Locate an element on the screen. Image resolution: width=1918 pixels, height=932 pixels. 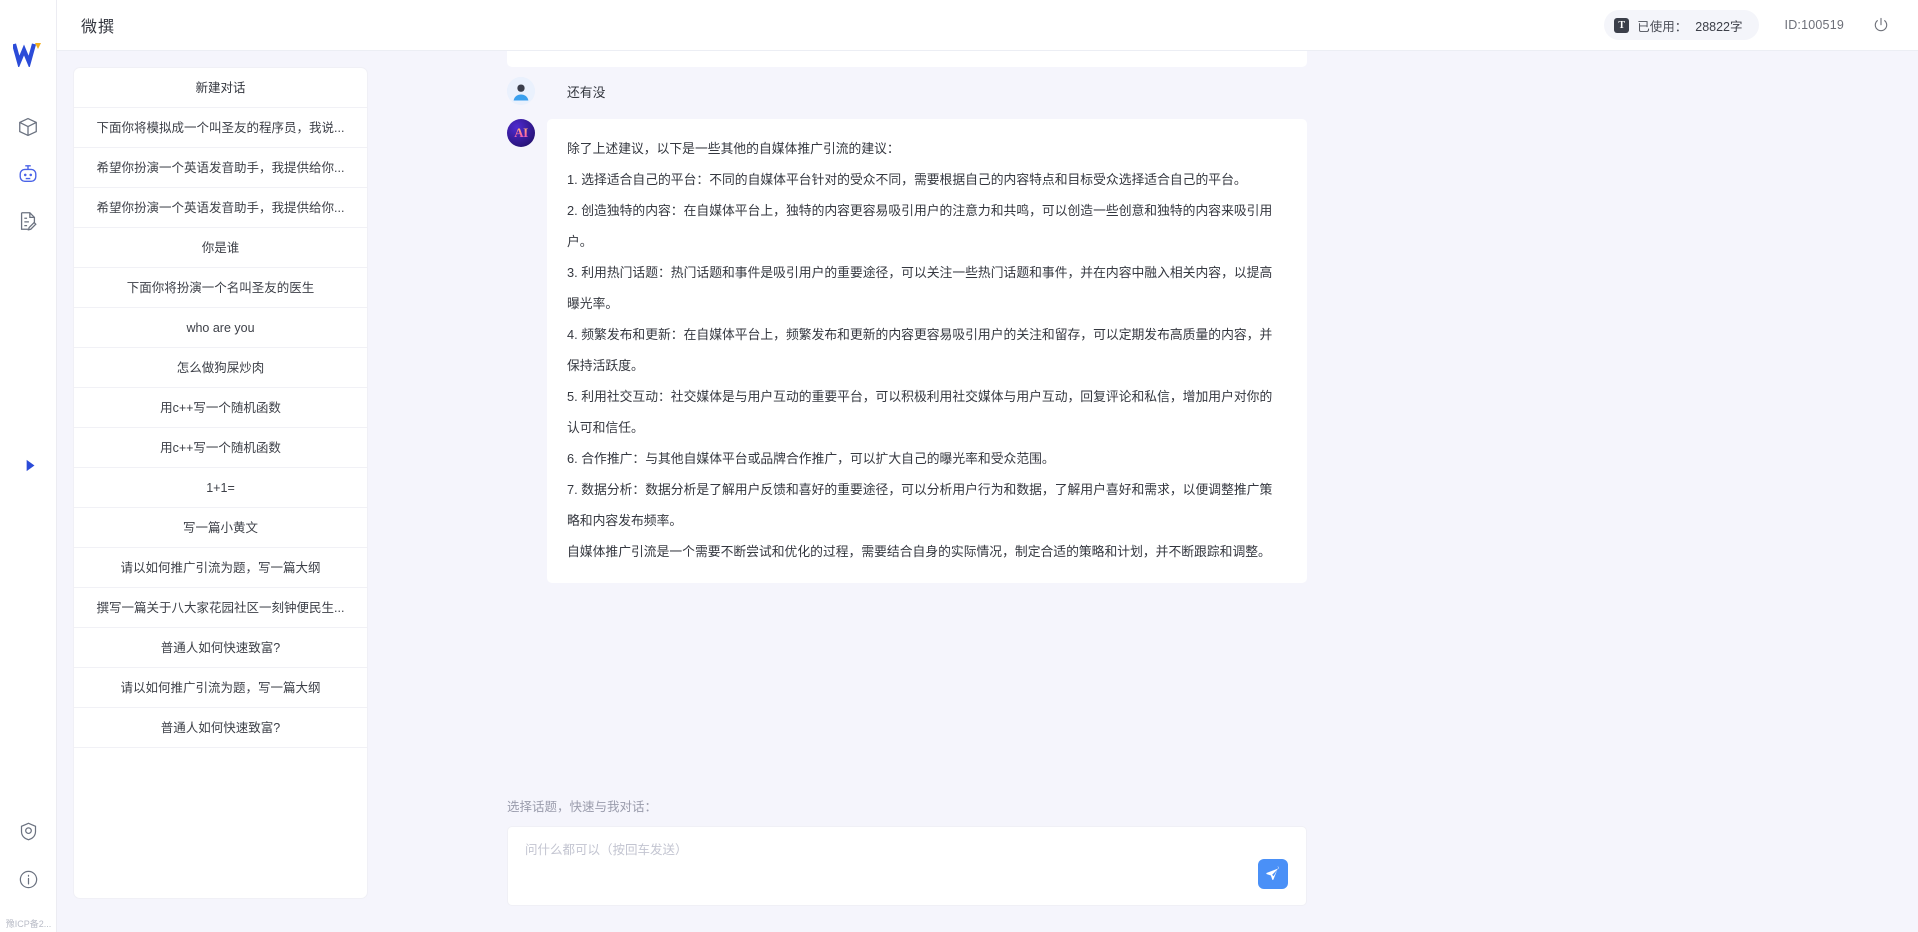
send-button is located at coordinates (1273, 874).